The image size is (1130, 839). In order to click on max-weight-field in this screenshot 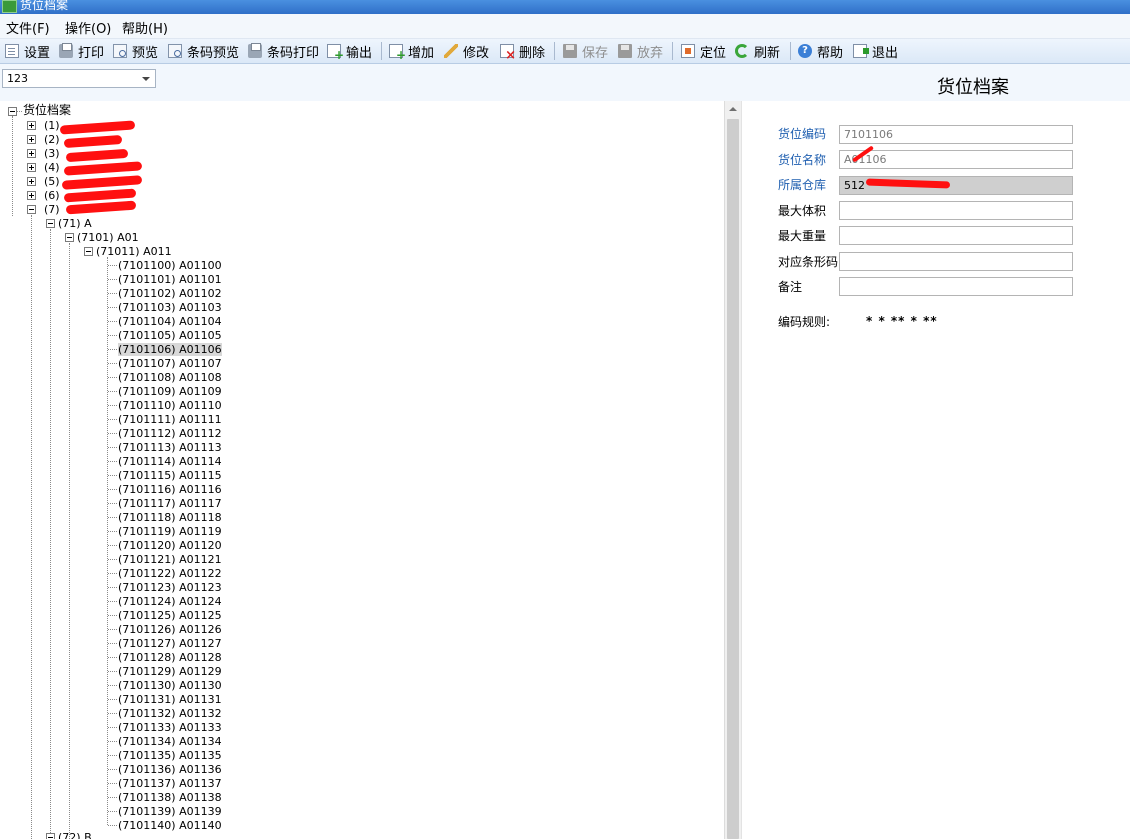, I will do `click(956, 235)`.